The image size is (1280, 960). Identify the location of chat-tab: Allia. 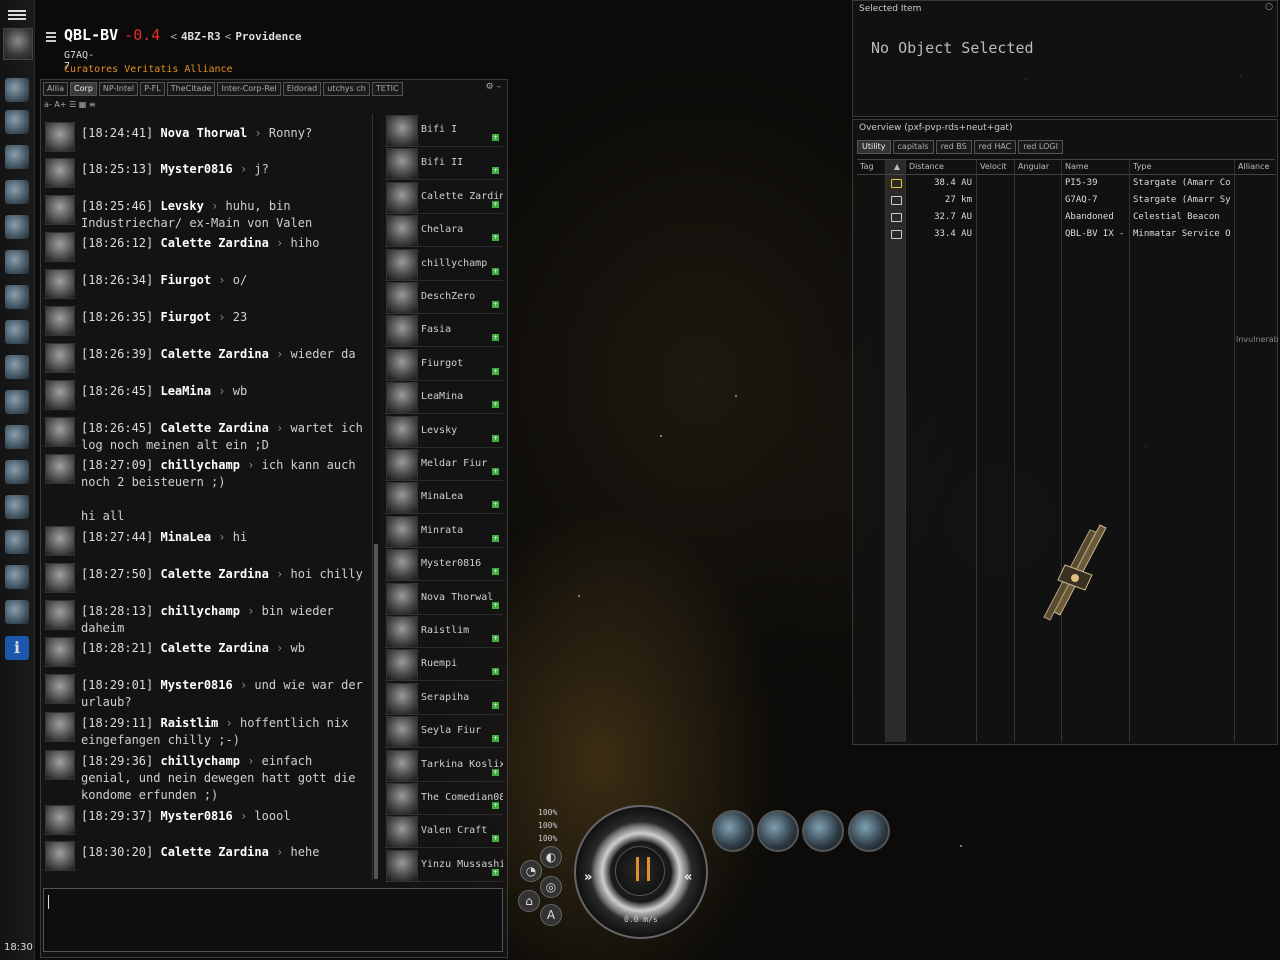
(56, 89).